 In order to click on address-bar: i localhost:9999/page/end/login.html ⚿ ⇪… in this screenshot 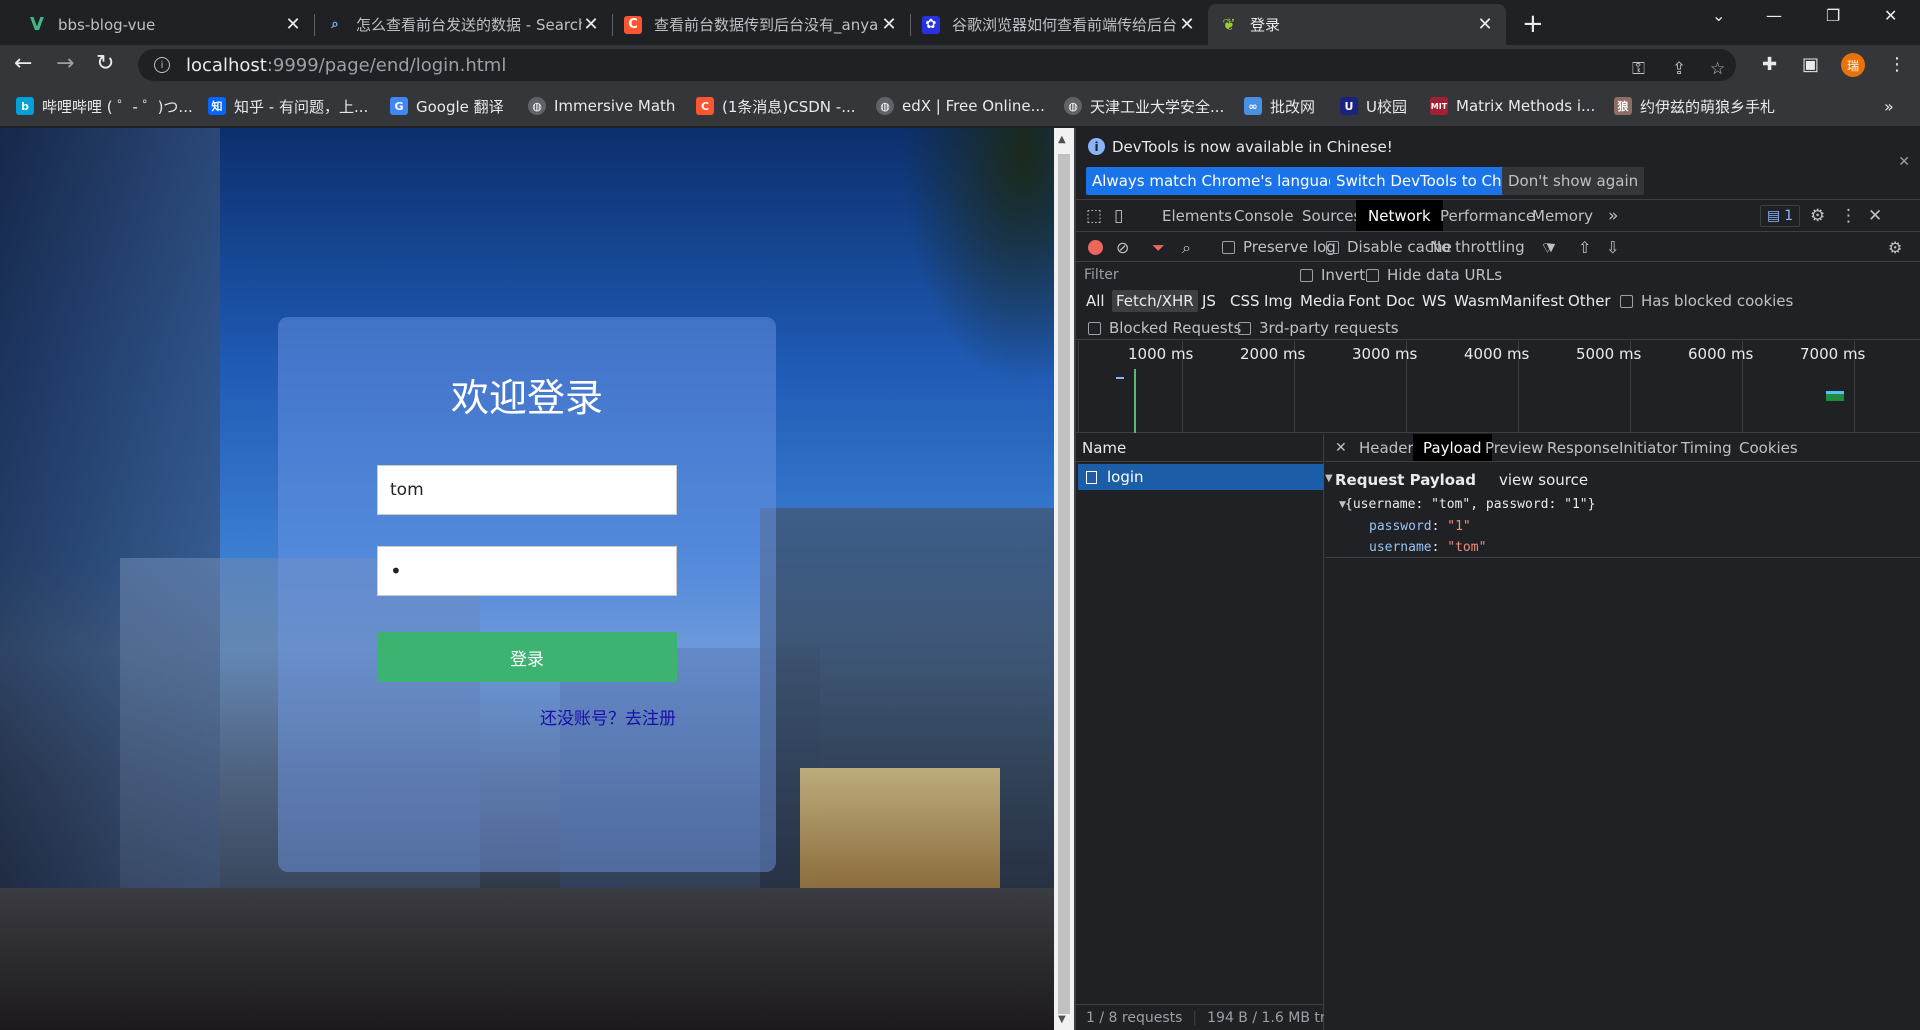, I will do `click(937, 65)`.